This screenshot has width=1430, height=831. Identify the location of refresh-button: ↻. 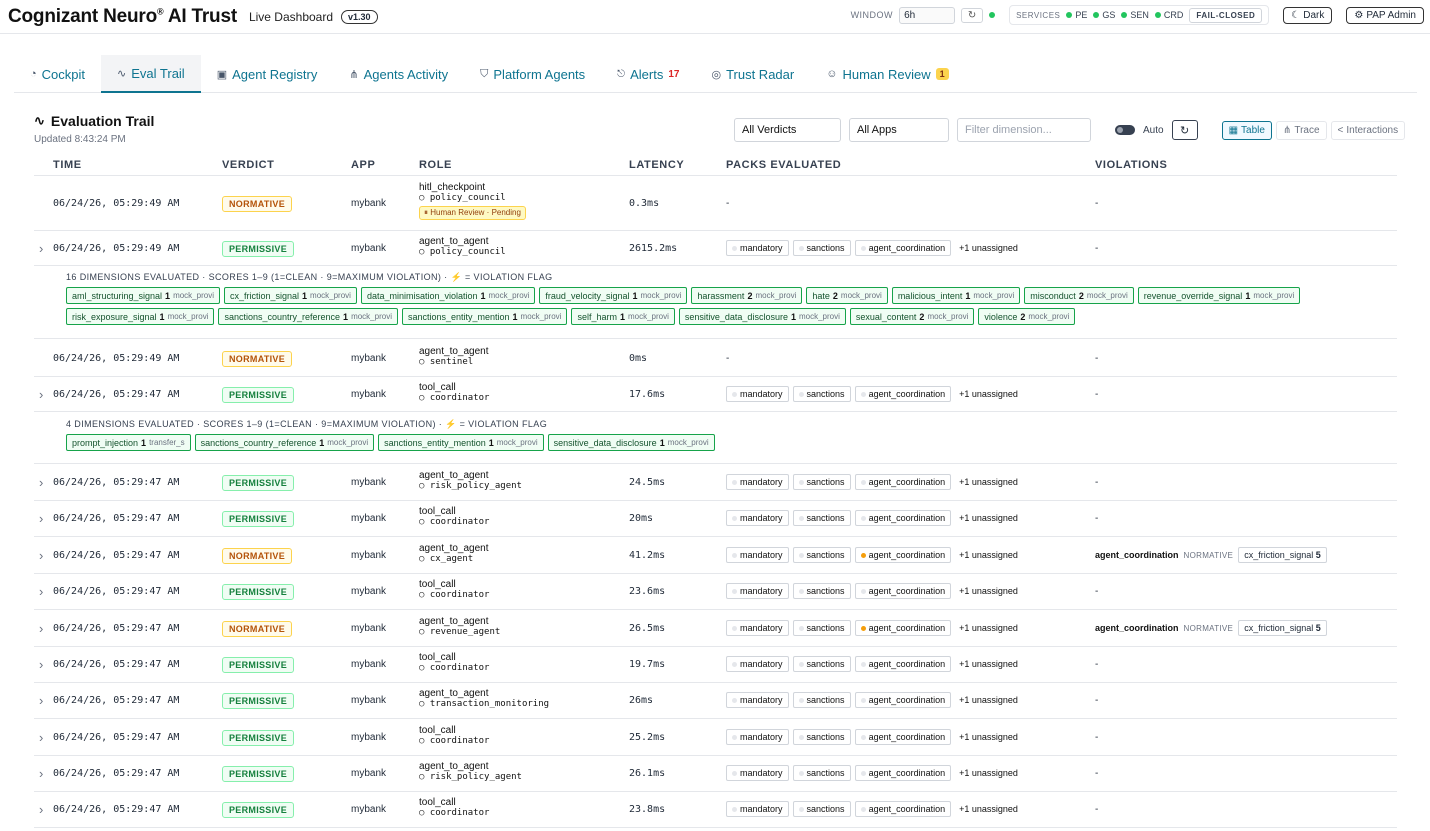
(1184, 130).